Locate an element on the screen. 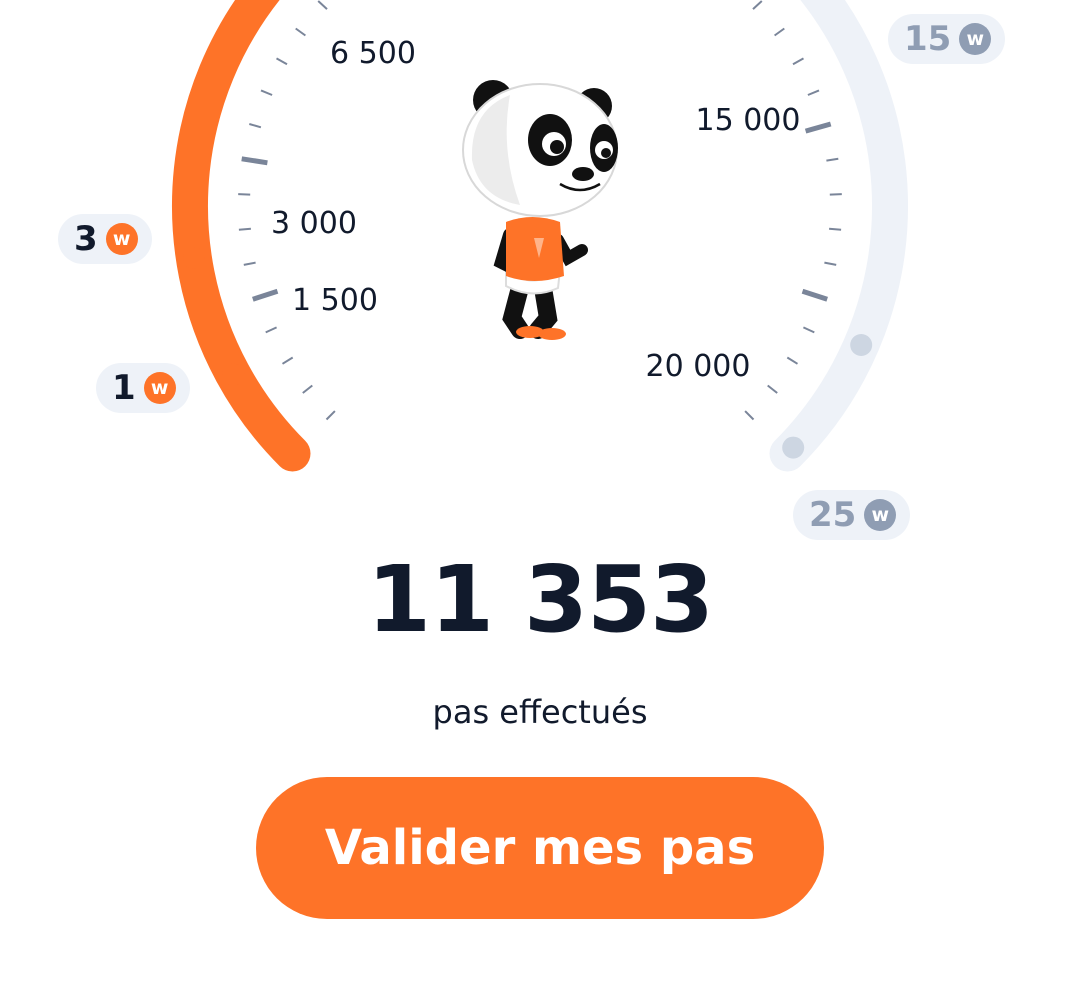 This screenshot has height=1000, width=1080. tick-label-20000: 20 000 is located at coordinates (698, 366).